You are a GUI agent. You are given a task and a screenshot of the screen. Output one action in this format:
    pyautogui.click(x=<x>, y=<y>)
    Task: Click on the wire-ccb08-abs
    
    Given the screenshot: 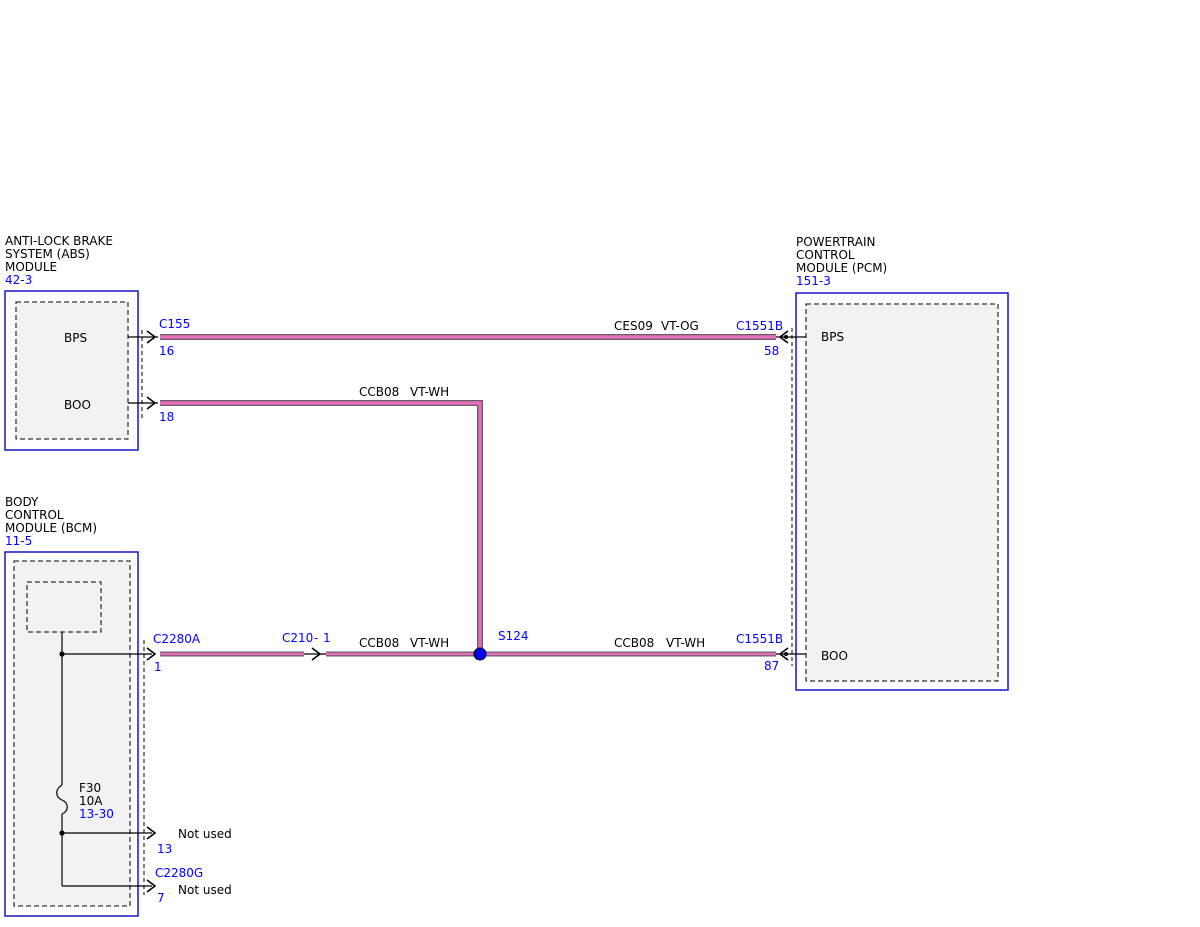 What is the action you would take?
    pyautogui.click(x=321, y=527)
    